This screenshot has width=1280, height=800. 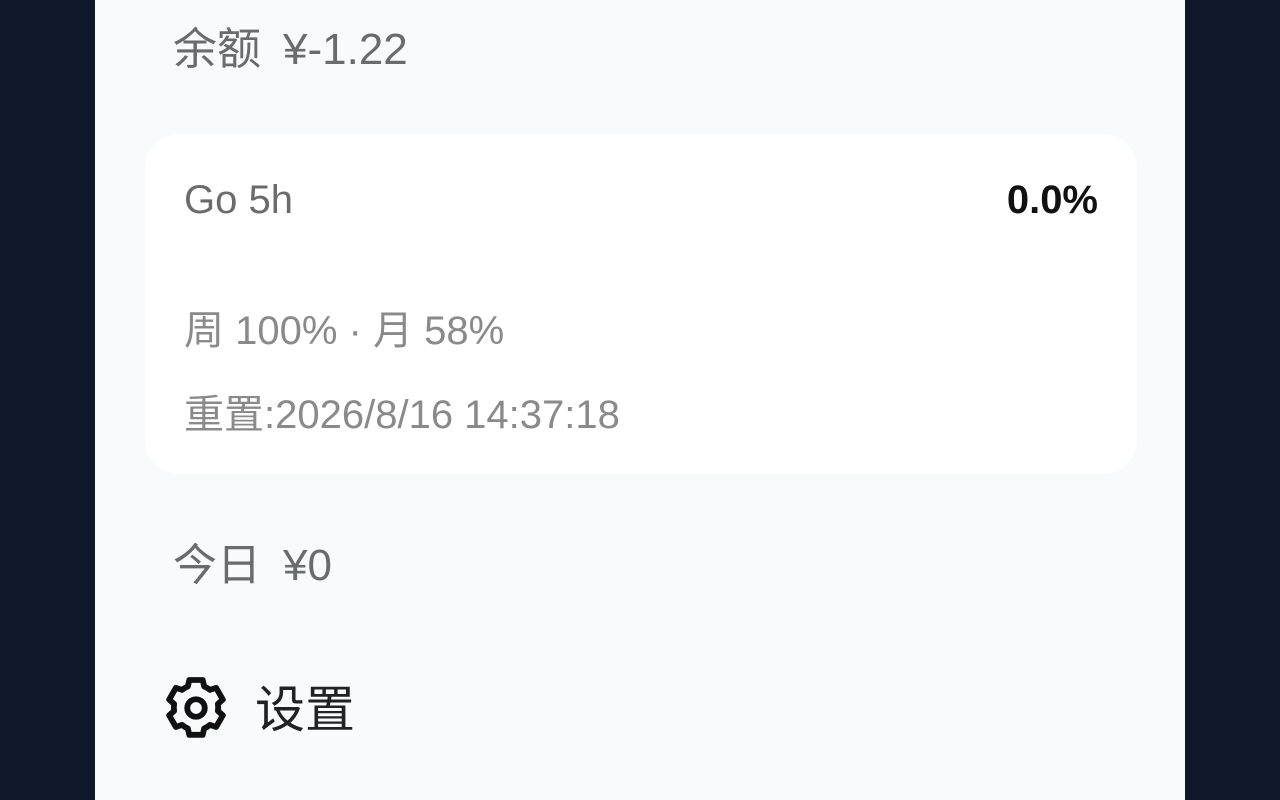 I want to click on balance-value: ¥-1.22, so click(x=345, y=49).